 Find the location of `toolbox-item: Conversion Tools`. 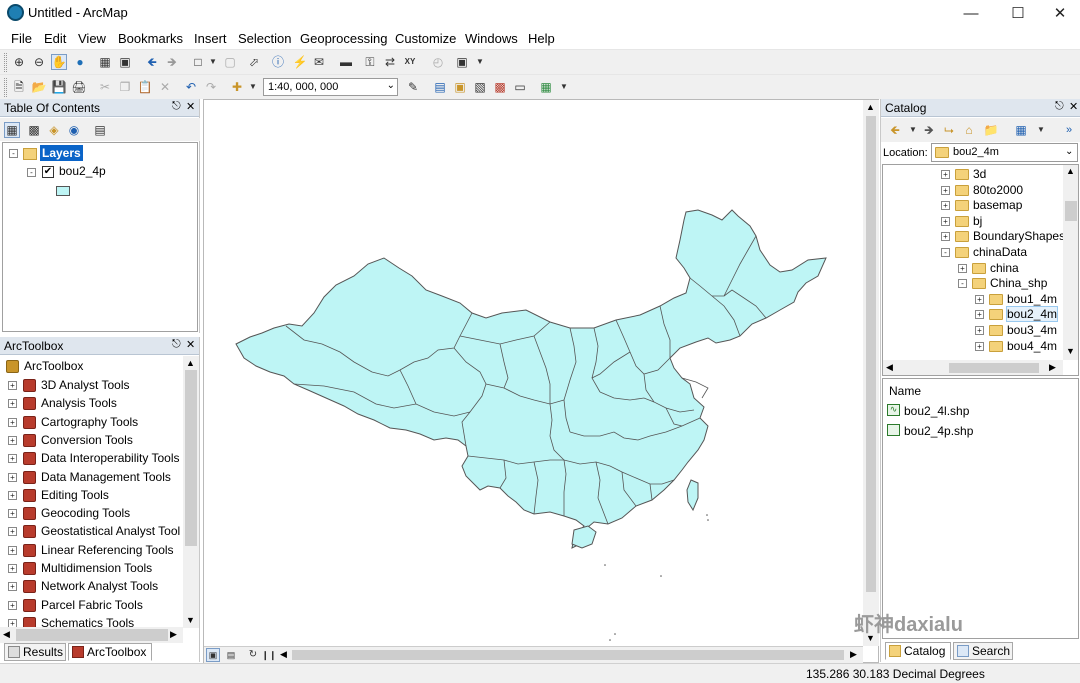

toolbox-item: Conversion Tools is located at coordinates (87, 440).